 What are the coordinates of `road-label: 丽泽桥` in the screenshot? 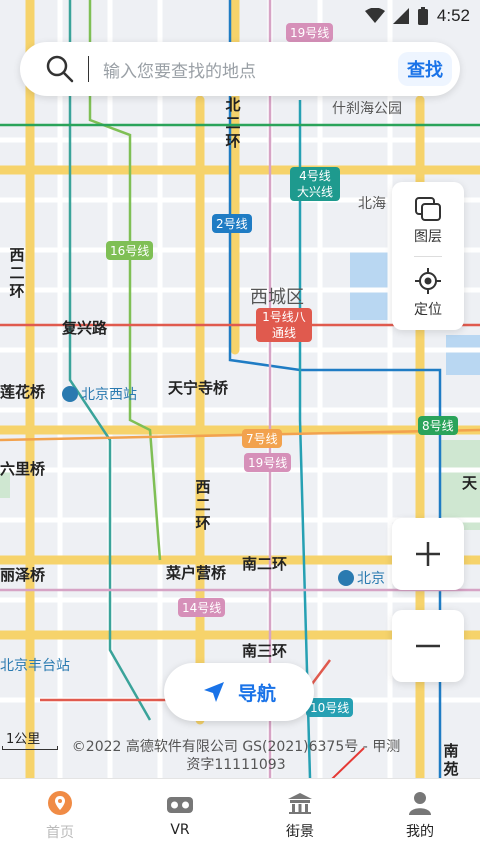 It's located at (23, 575).